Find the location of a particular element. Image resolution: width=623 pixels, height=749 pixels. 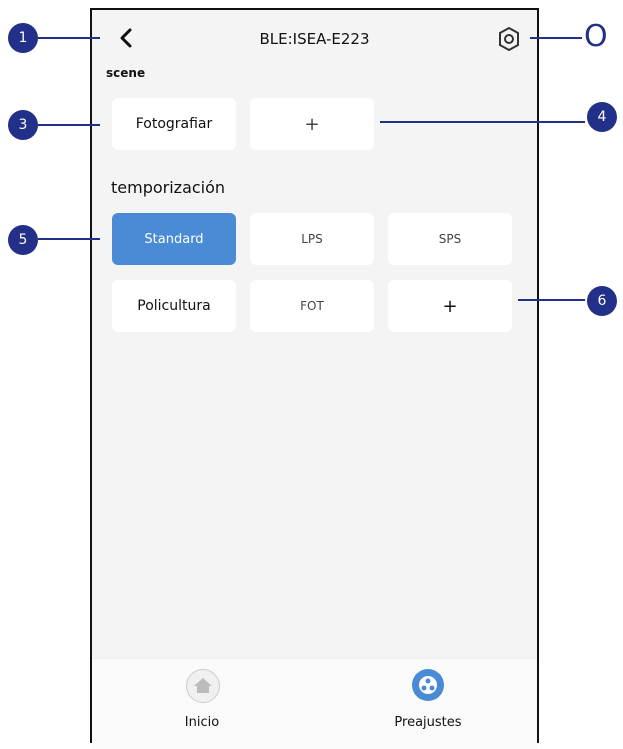

timer-tile-sps: SPS is located at coordinates (450, 239).